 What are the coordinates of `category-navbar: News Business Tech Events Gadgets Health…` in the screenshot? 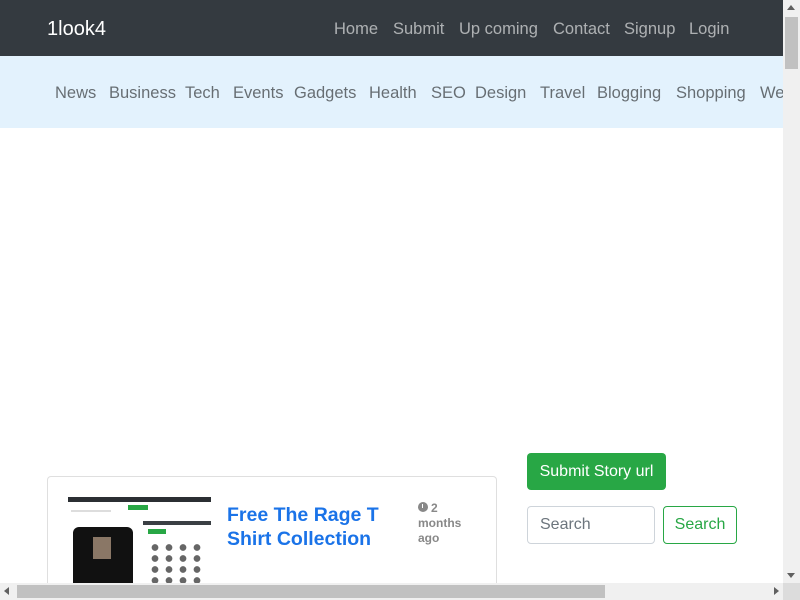 It's located at (391, 92).